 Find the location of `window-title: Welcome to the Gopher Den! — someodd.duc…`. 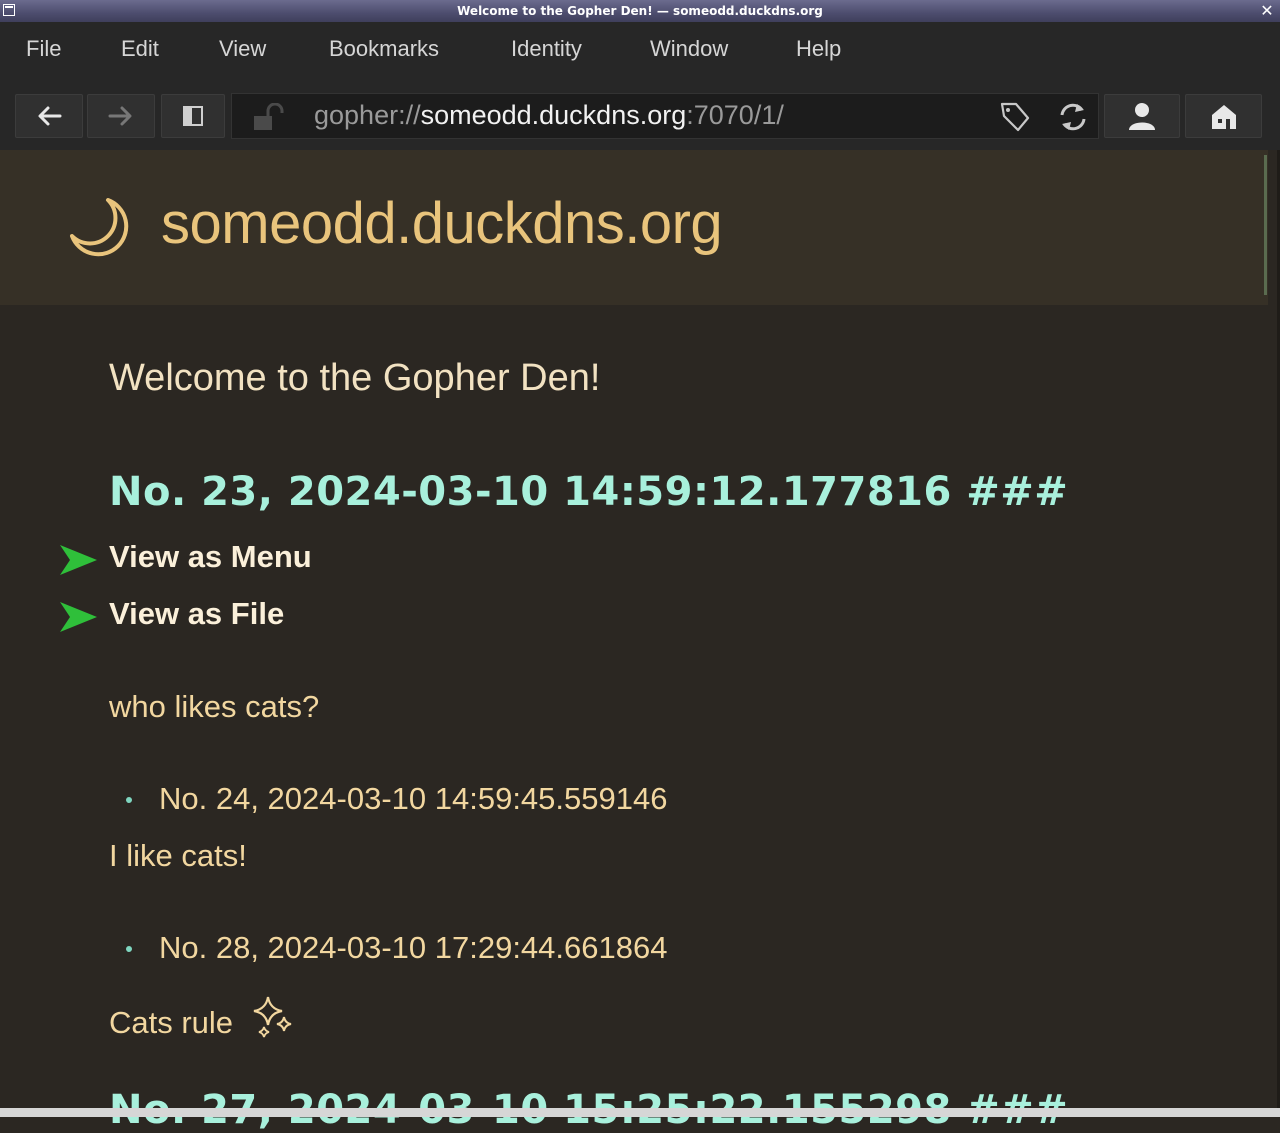

window-title: Welcome to the Gopher Den! — someodd.duc… is located at coordinates (640, 11).